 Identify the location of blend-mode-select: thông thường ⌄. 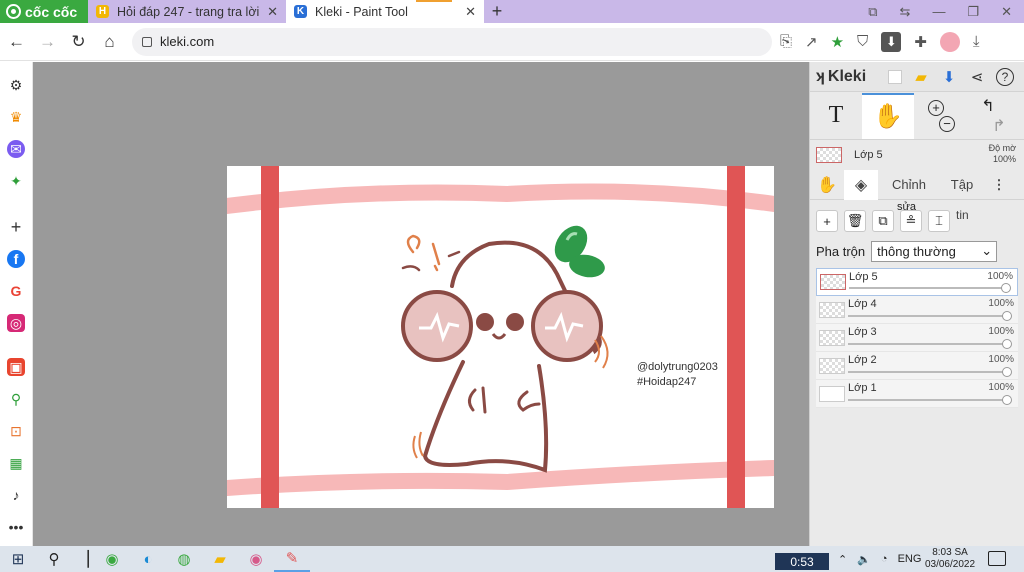
(934, 251).